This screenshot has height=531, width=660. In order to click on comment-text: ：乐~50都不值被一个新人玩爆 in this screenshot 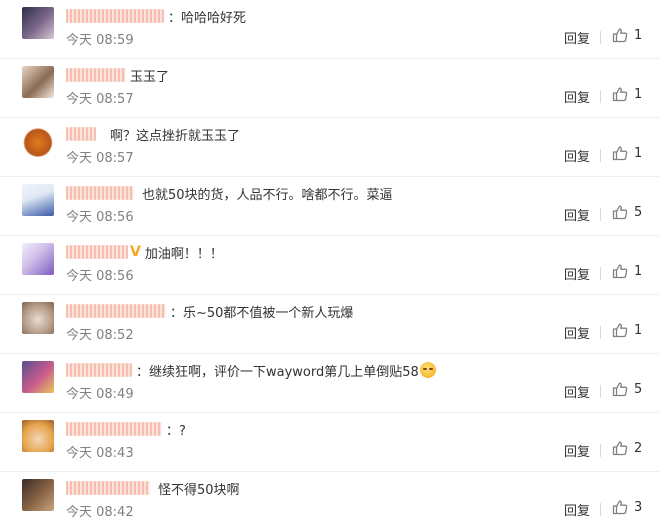, I will do `click(262, 313)`.